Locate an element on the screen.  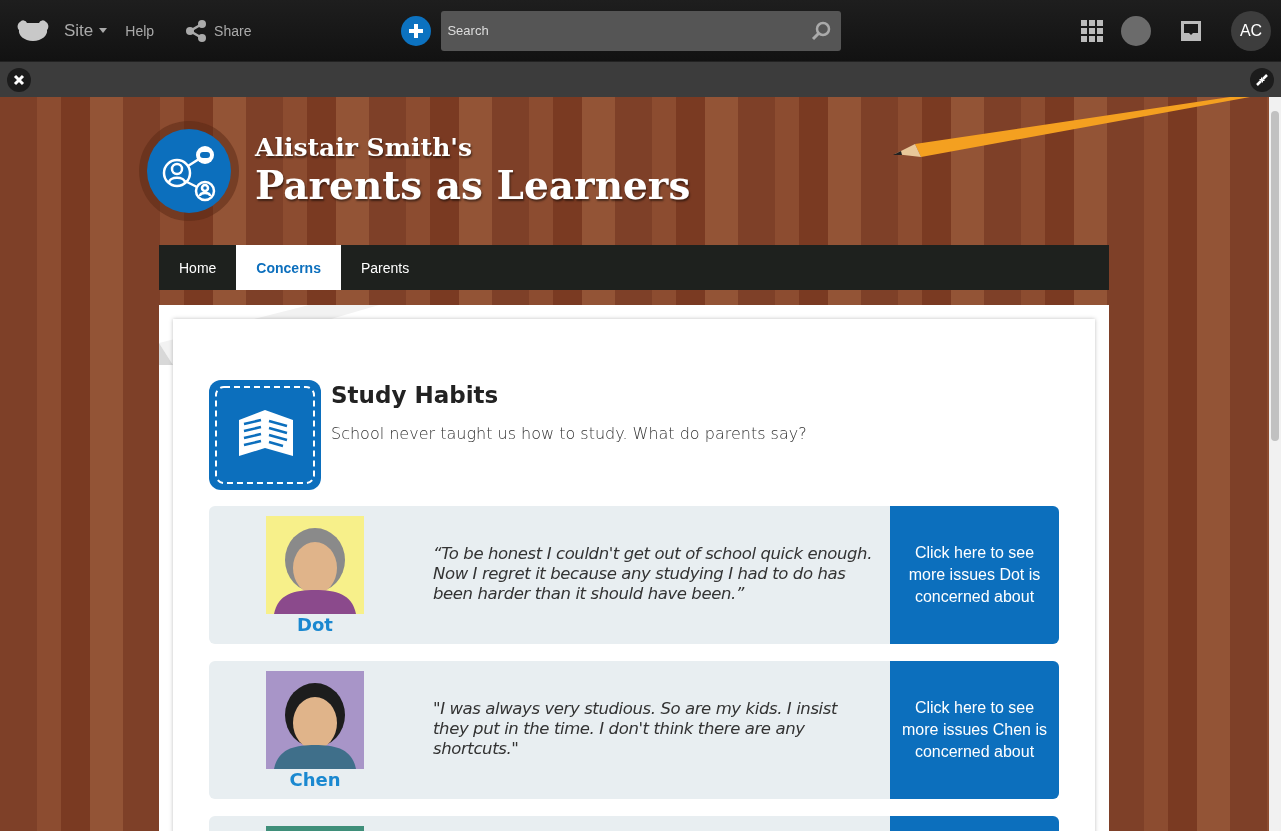
parents-network-icon is located at coordinates (189, 171).